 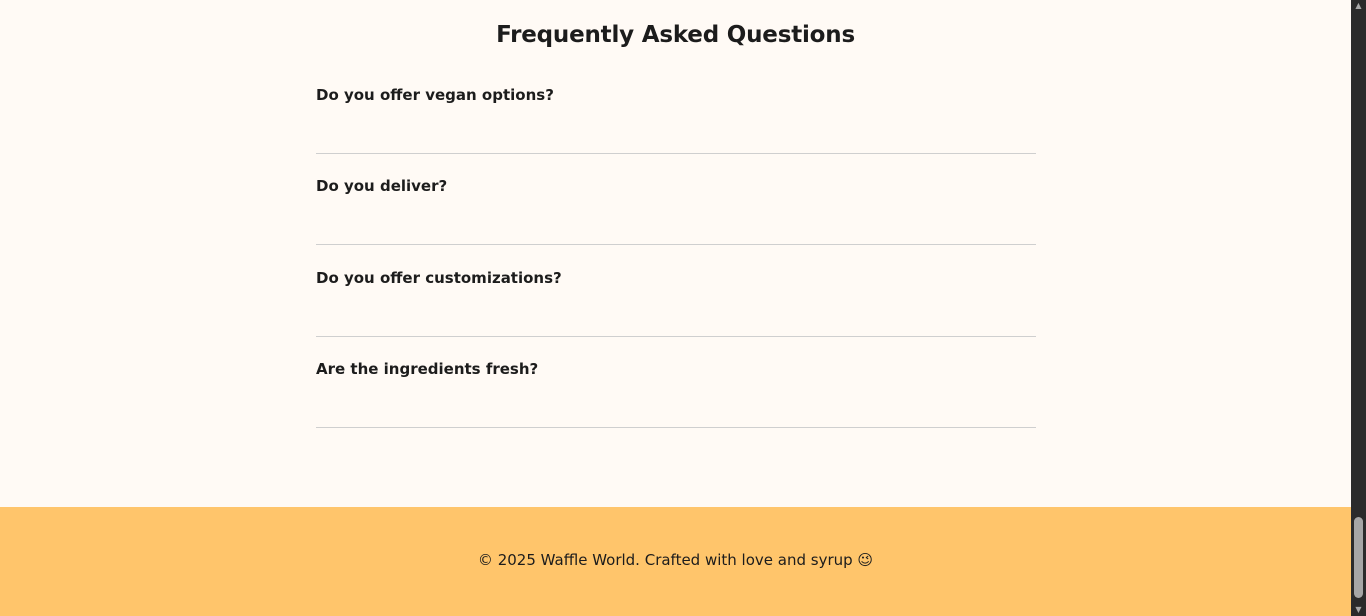 I want to click on faq-item-vegan: Do you offer vegan options?, so click(x=676, y=120).